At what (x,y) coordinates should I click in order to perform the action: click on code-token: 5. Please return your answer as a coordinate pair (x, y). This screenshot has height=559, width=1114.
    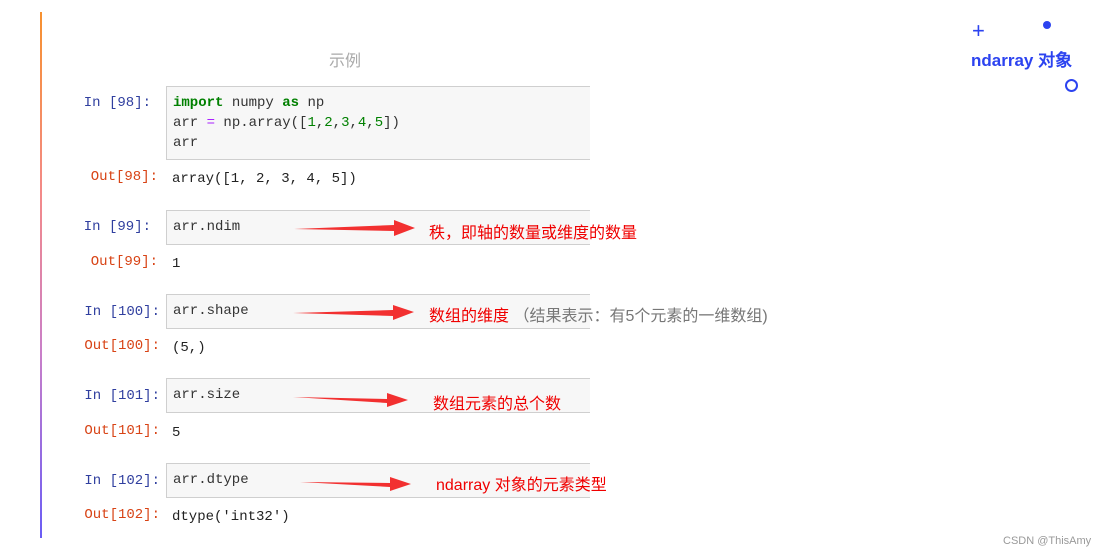
    Looking at the image, I should click on (379, 123).